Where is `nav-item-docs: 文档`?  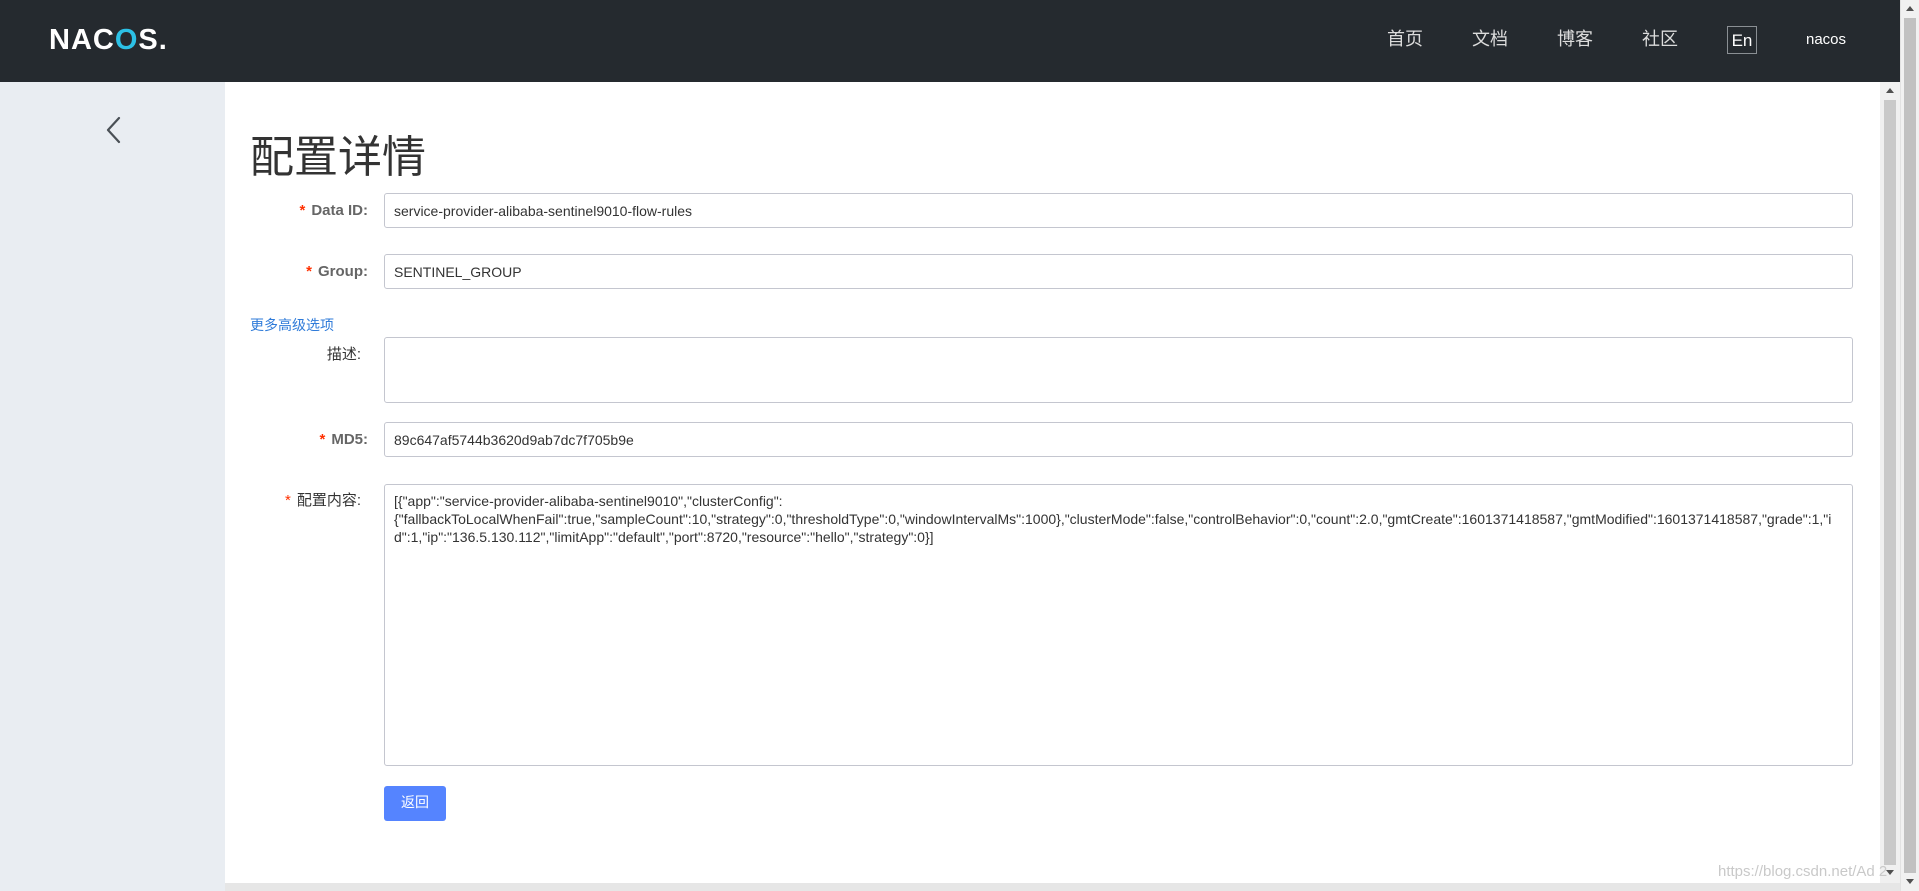
nav-item-docs: 文档 is located at coordinates (1490, 40).